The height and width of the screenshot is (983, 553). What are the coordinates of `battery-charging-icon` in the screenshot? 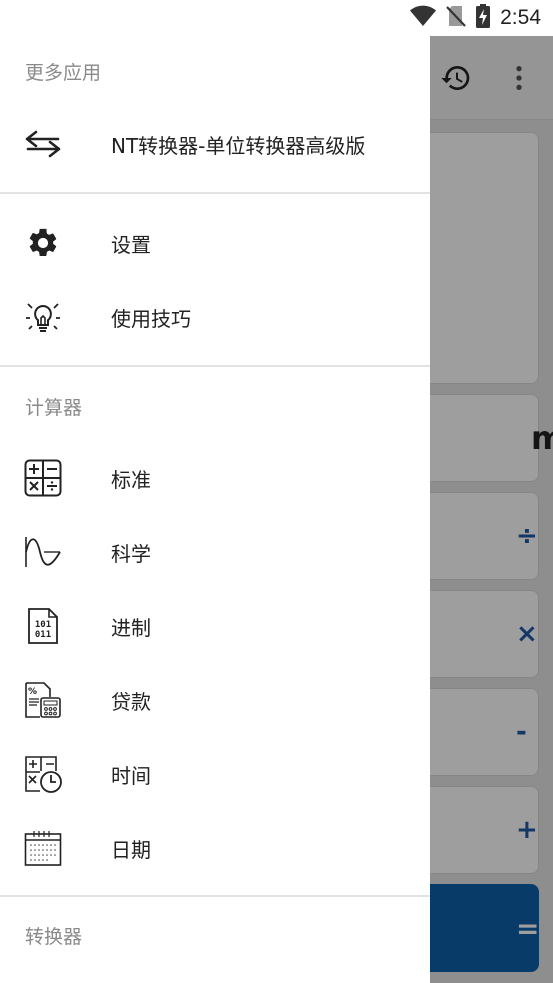 It's located at (483, 18).